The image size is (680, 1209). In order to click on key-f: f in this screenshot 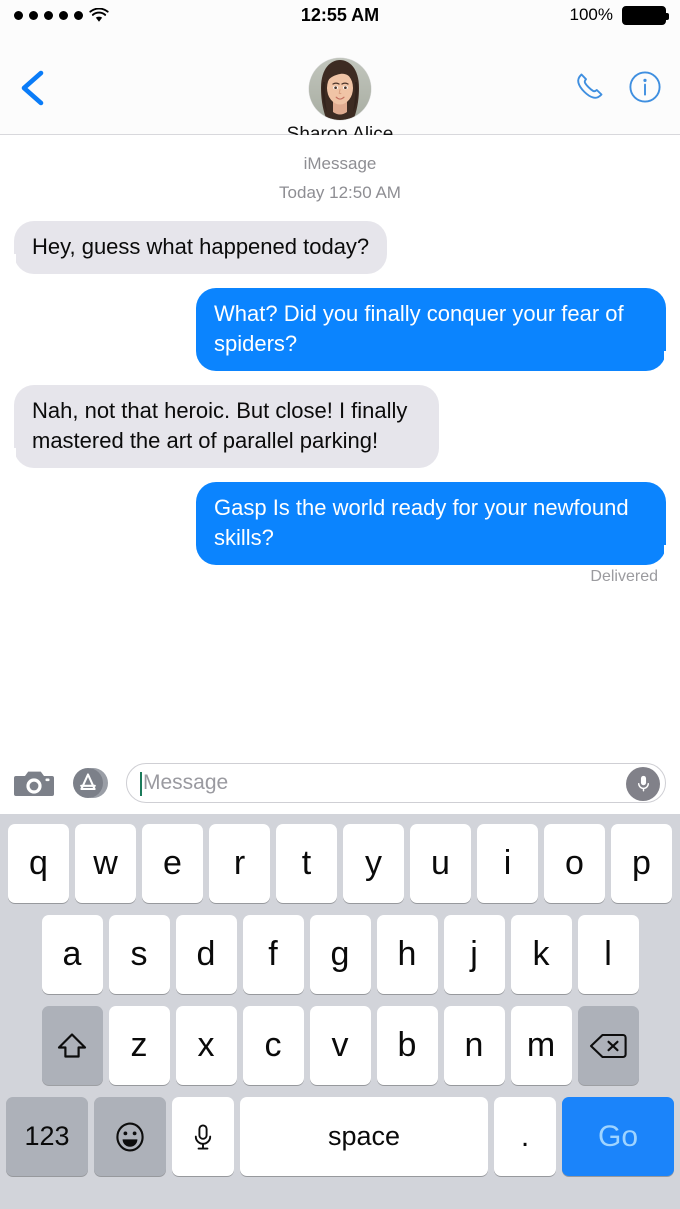, I will do `click(273, 954)`.